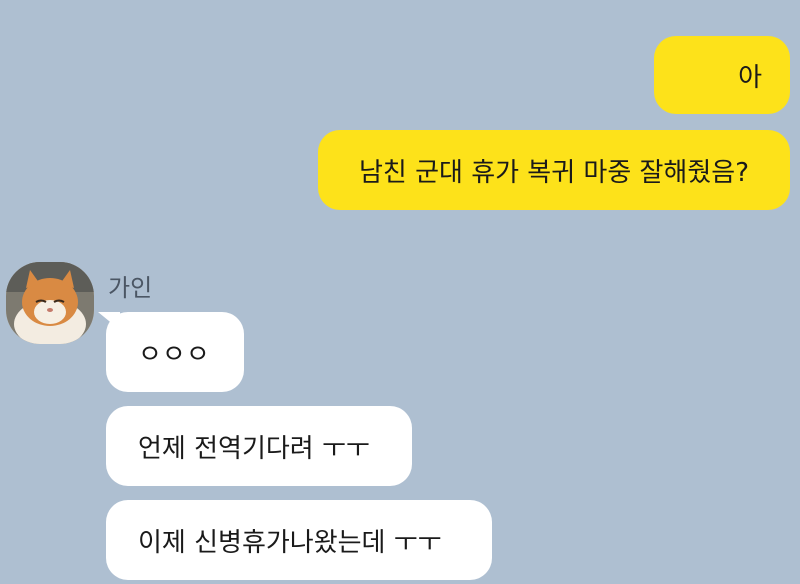  Describe the element at coordinates (722, 75) in the screenshot. I see `sent-message-bubble: 아` at that location.